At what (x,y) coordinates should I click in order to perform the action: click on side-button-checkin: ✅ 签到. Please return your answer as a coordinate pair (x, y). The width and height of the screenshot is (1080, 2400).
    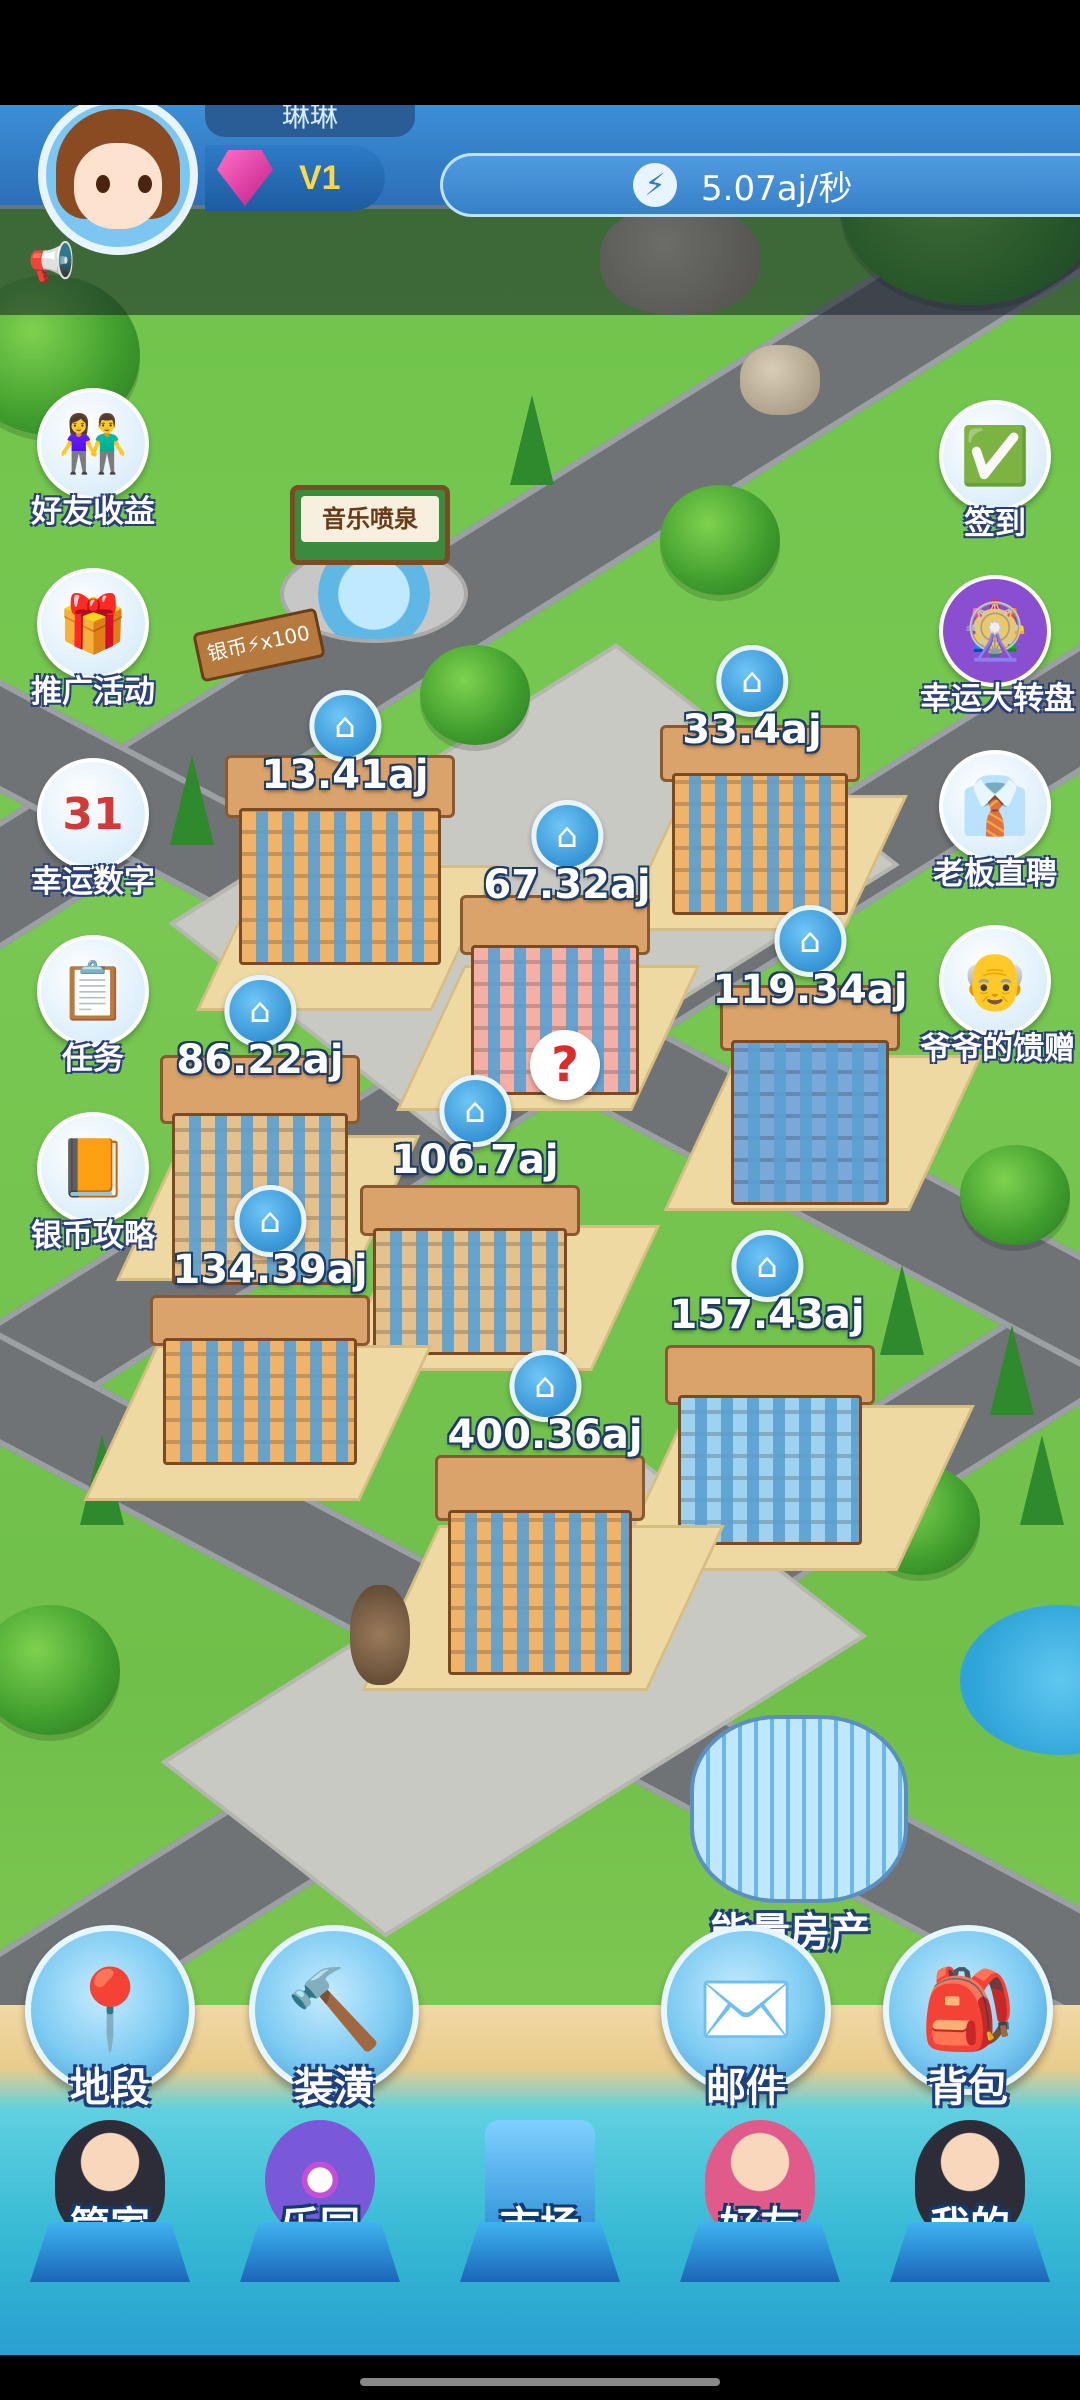
    Looking at the image, I should click on (995, 471).